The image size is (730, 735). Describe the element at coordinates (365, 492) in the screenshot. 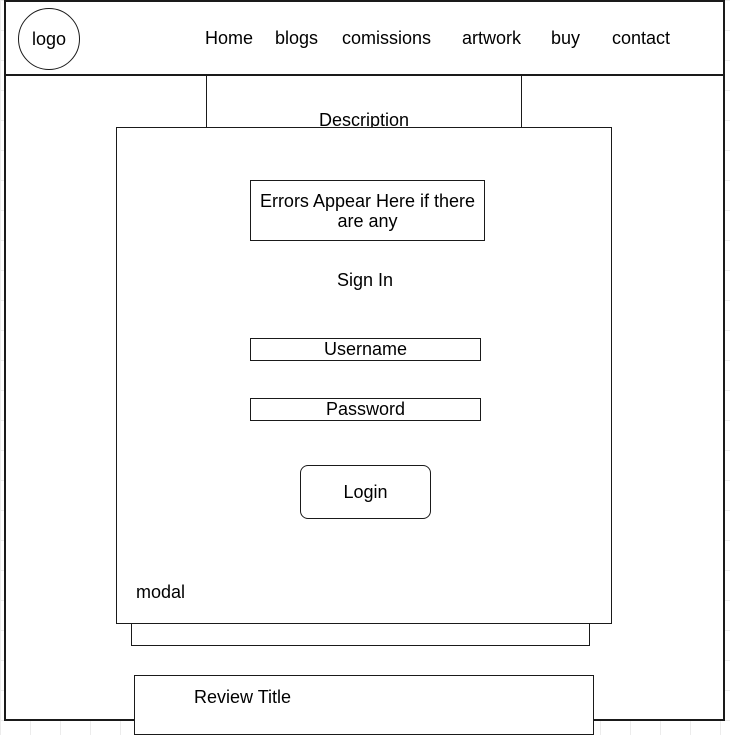

I see `login-button: Login` at that location.